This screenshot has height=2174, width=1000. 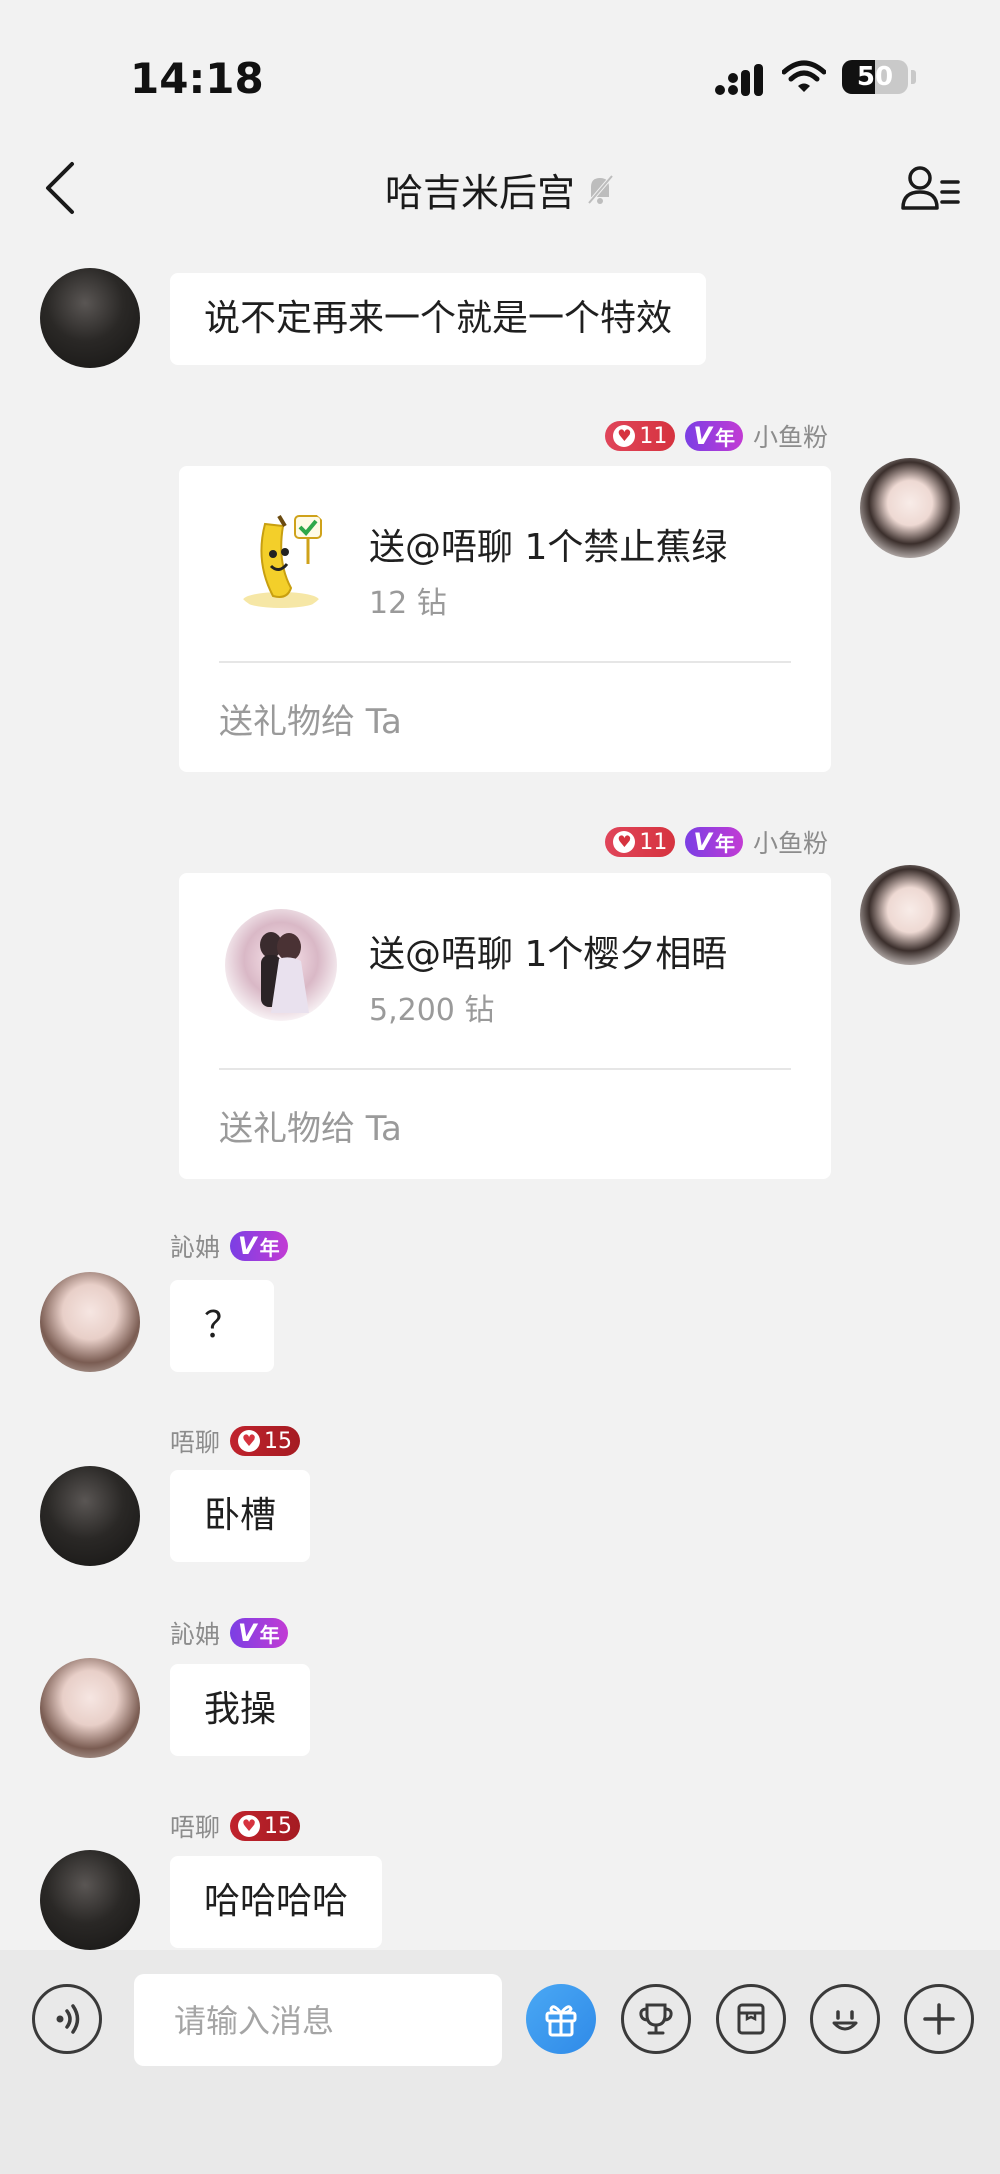 I want to click on banana-gift-icon, so click(x=281, y=558).